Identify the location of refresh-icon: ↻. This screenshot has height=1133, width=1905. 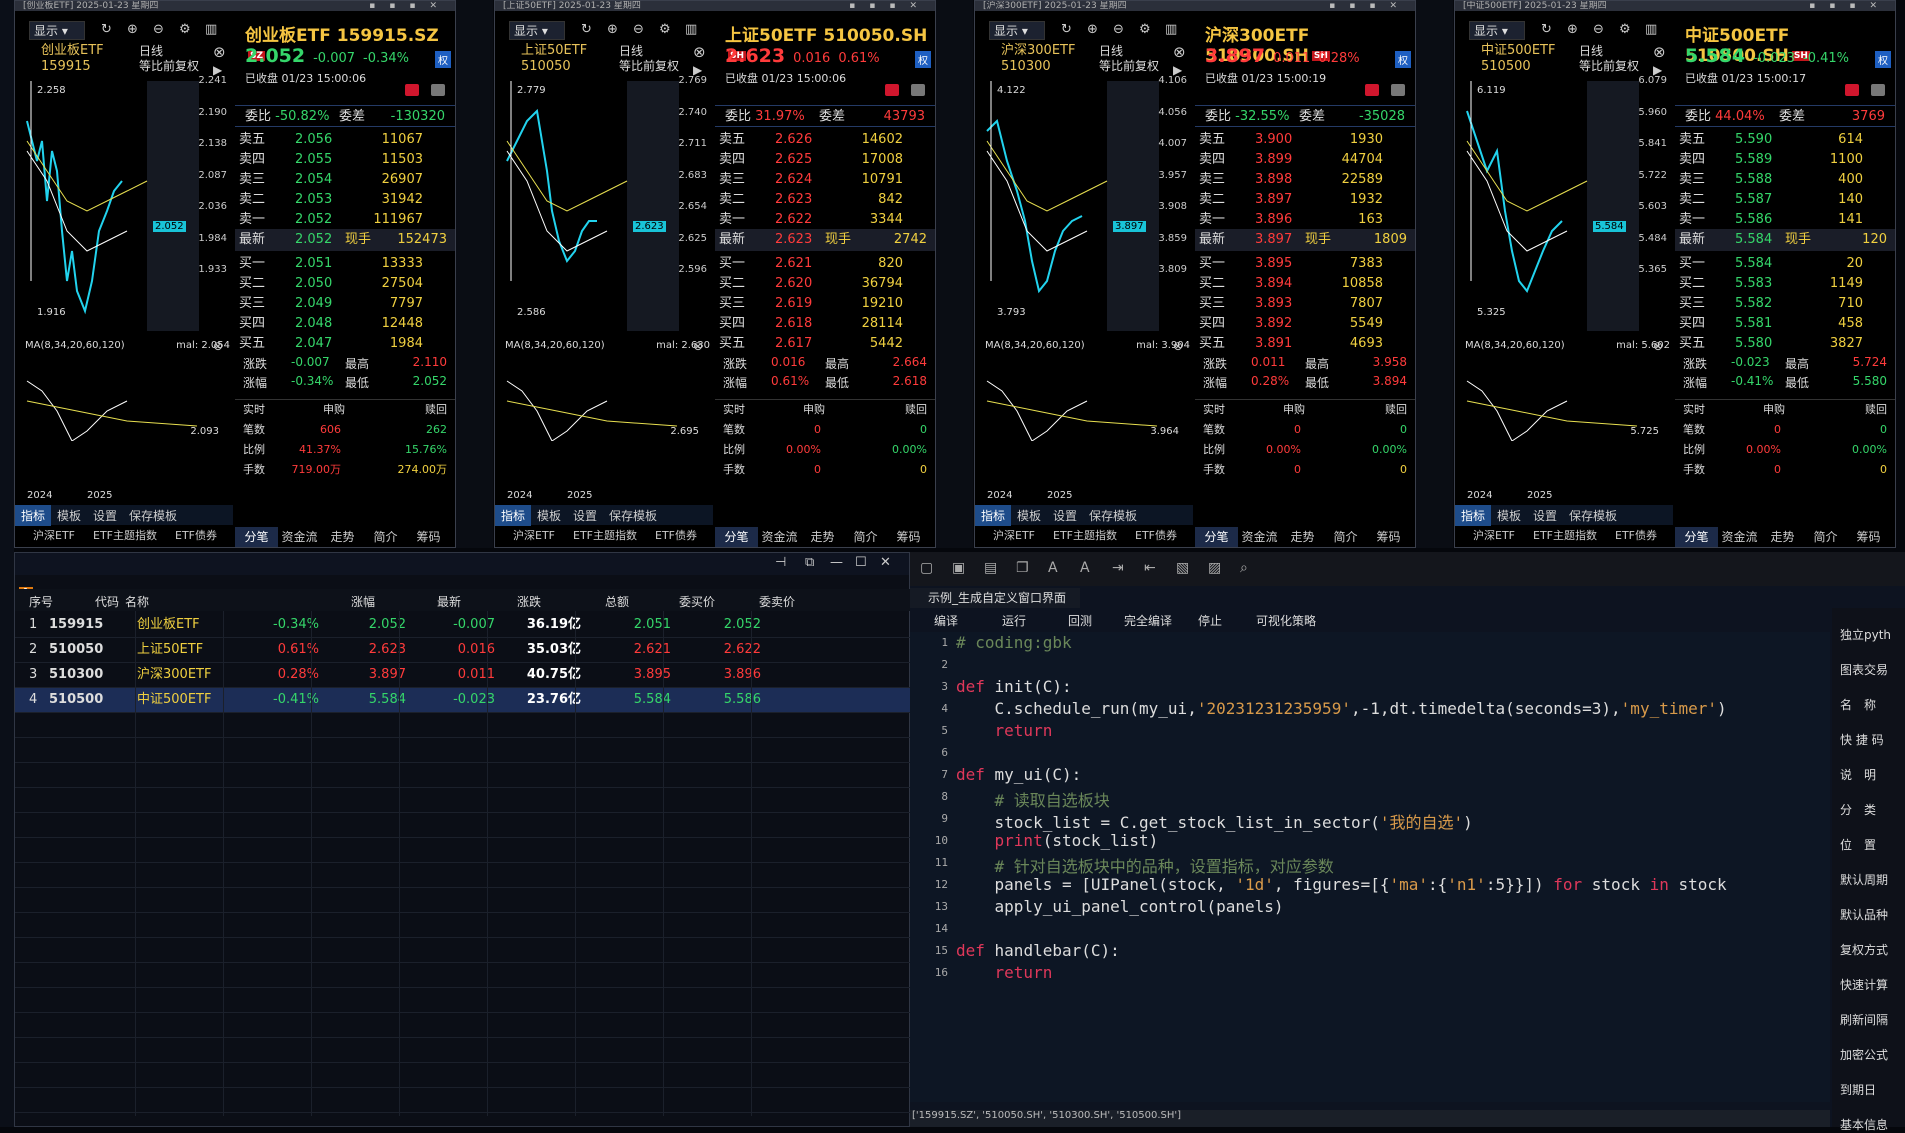
(1066, 29).